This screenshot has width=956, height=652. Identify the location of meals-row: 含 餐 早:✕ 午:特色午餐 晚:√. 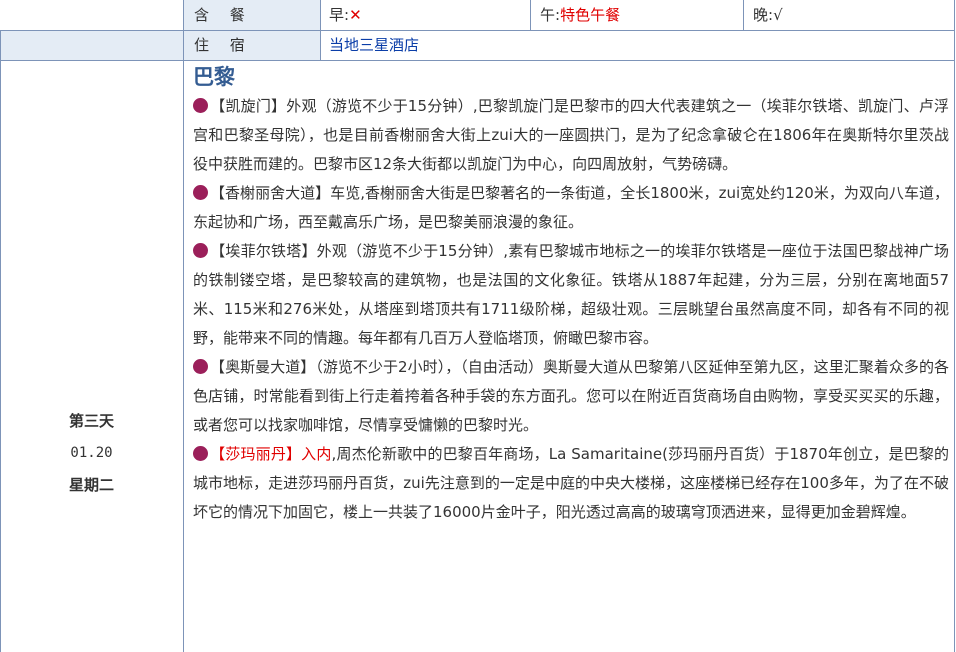
(477, 15).